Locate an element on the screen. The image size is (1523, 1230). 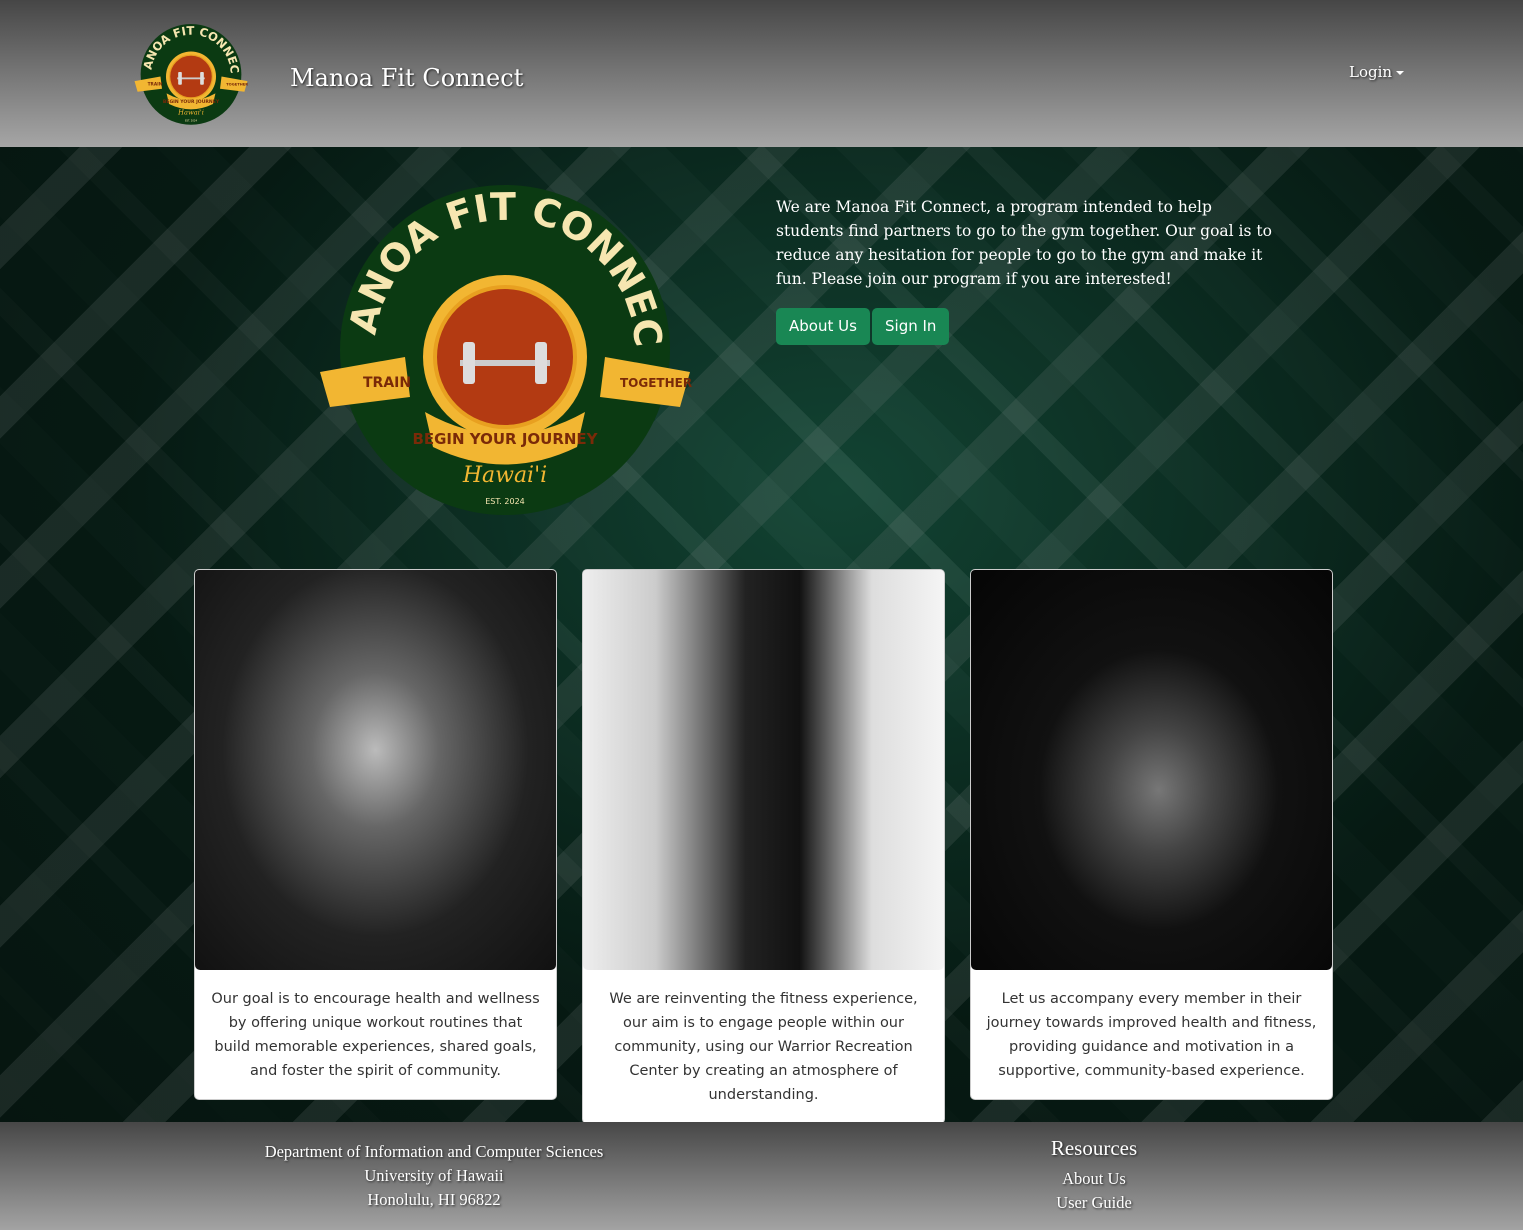
stretching-woman-image is located at coordinates (1151, 770).